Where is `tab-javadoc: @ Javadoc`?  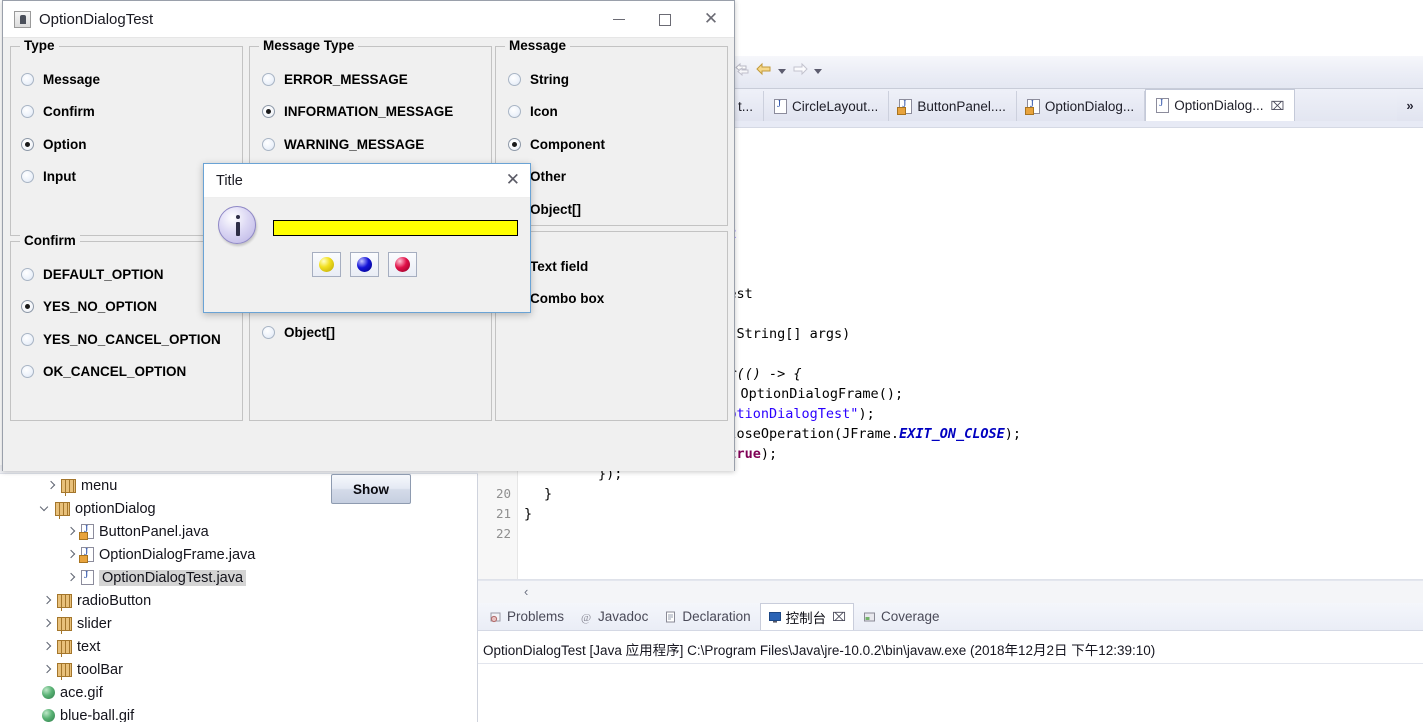 tab-javadoc: @ Javadoc is located at coordinates (614, 617).